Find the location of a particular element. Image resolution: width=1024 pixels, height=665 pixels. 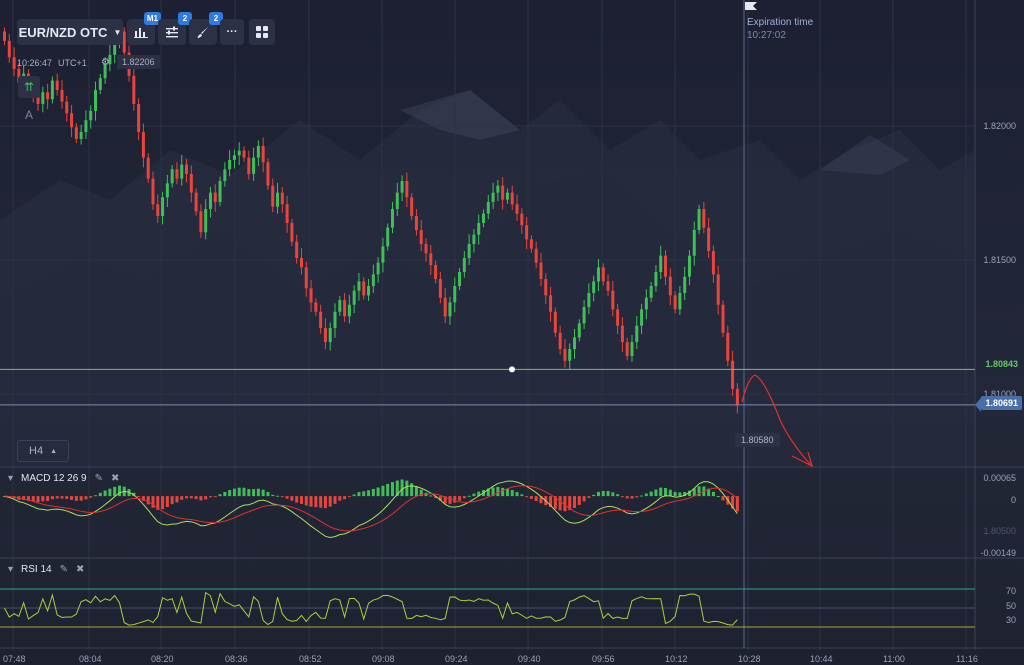

macd-axis-label: 1.80500 is located at coordinates (999, 531).